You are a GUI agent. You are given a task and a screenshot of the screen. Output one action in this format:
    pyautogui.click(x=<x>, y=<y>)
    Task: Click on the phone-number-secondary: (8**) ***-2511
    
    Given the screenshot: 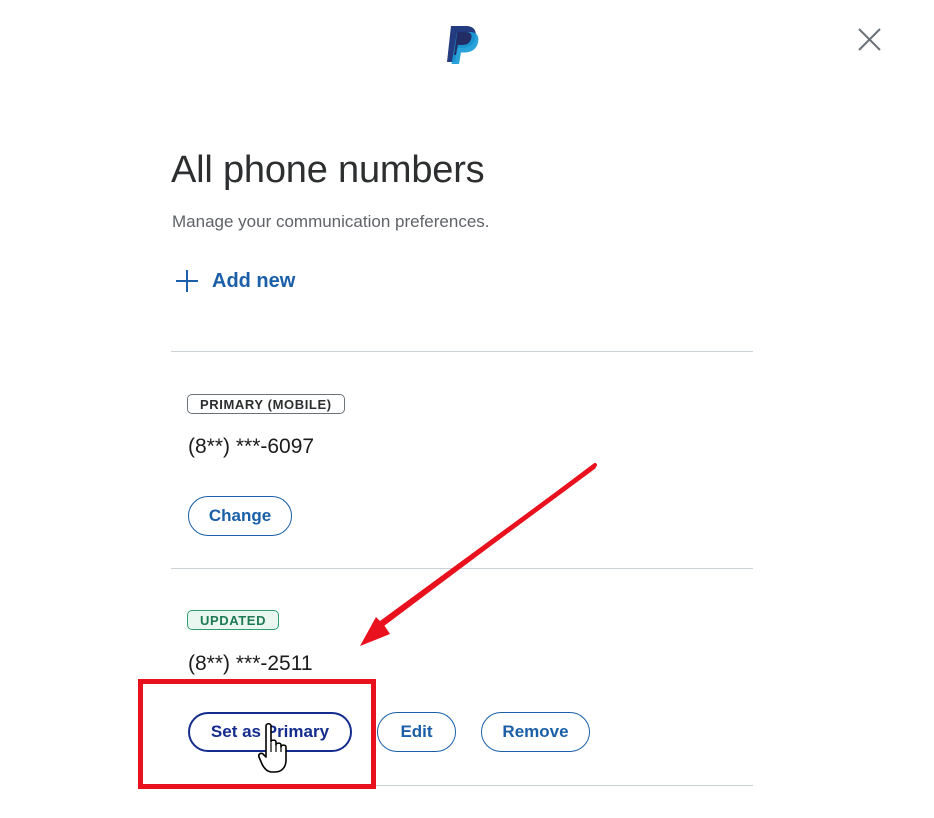 What is the action you would take?
    pyautogui.click(x=250, y=663)
    